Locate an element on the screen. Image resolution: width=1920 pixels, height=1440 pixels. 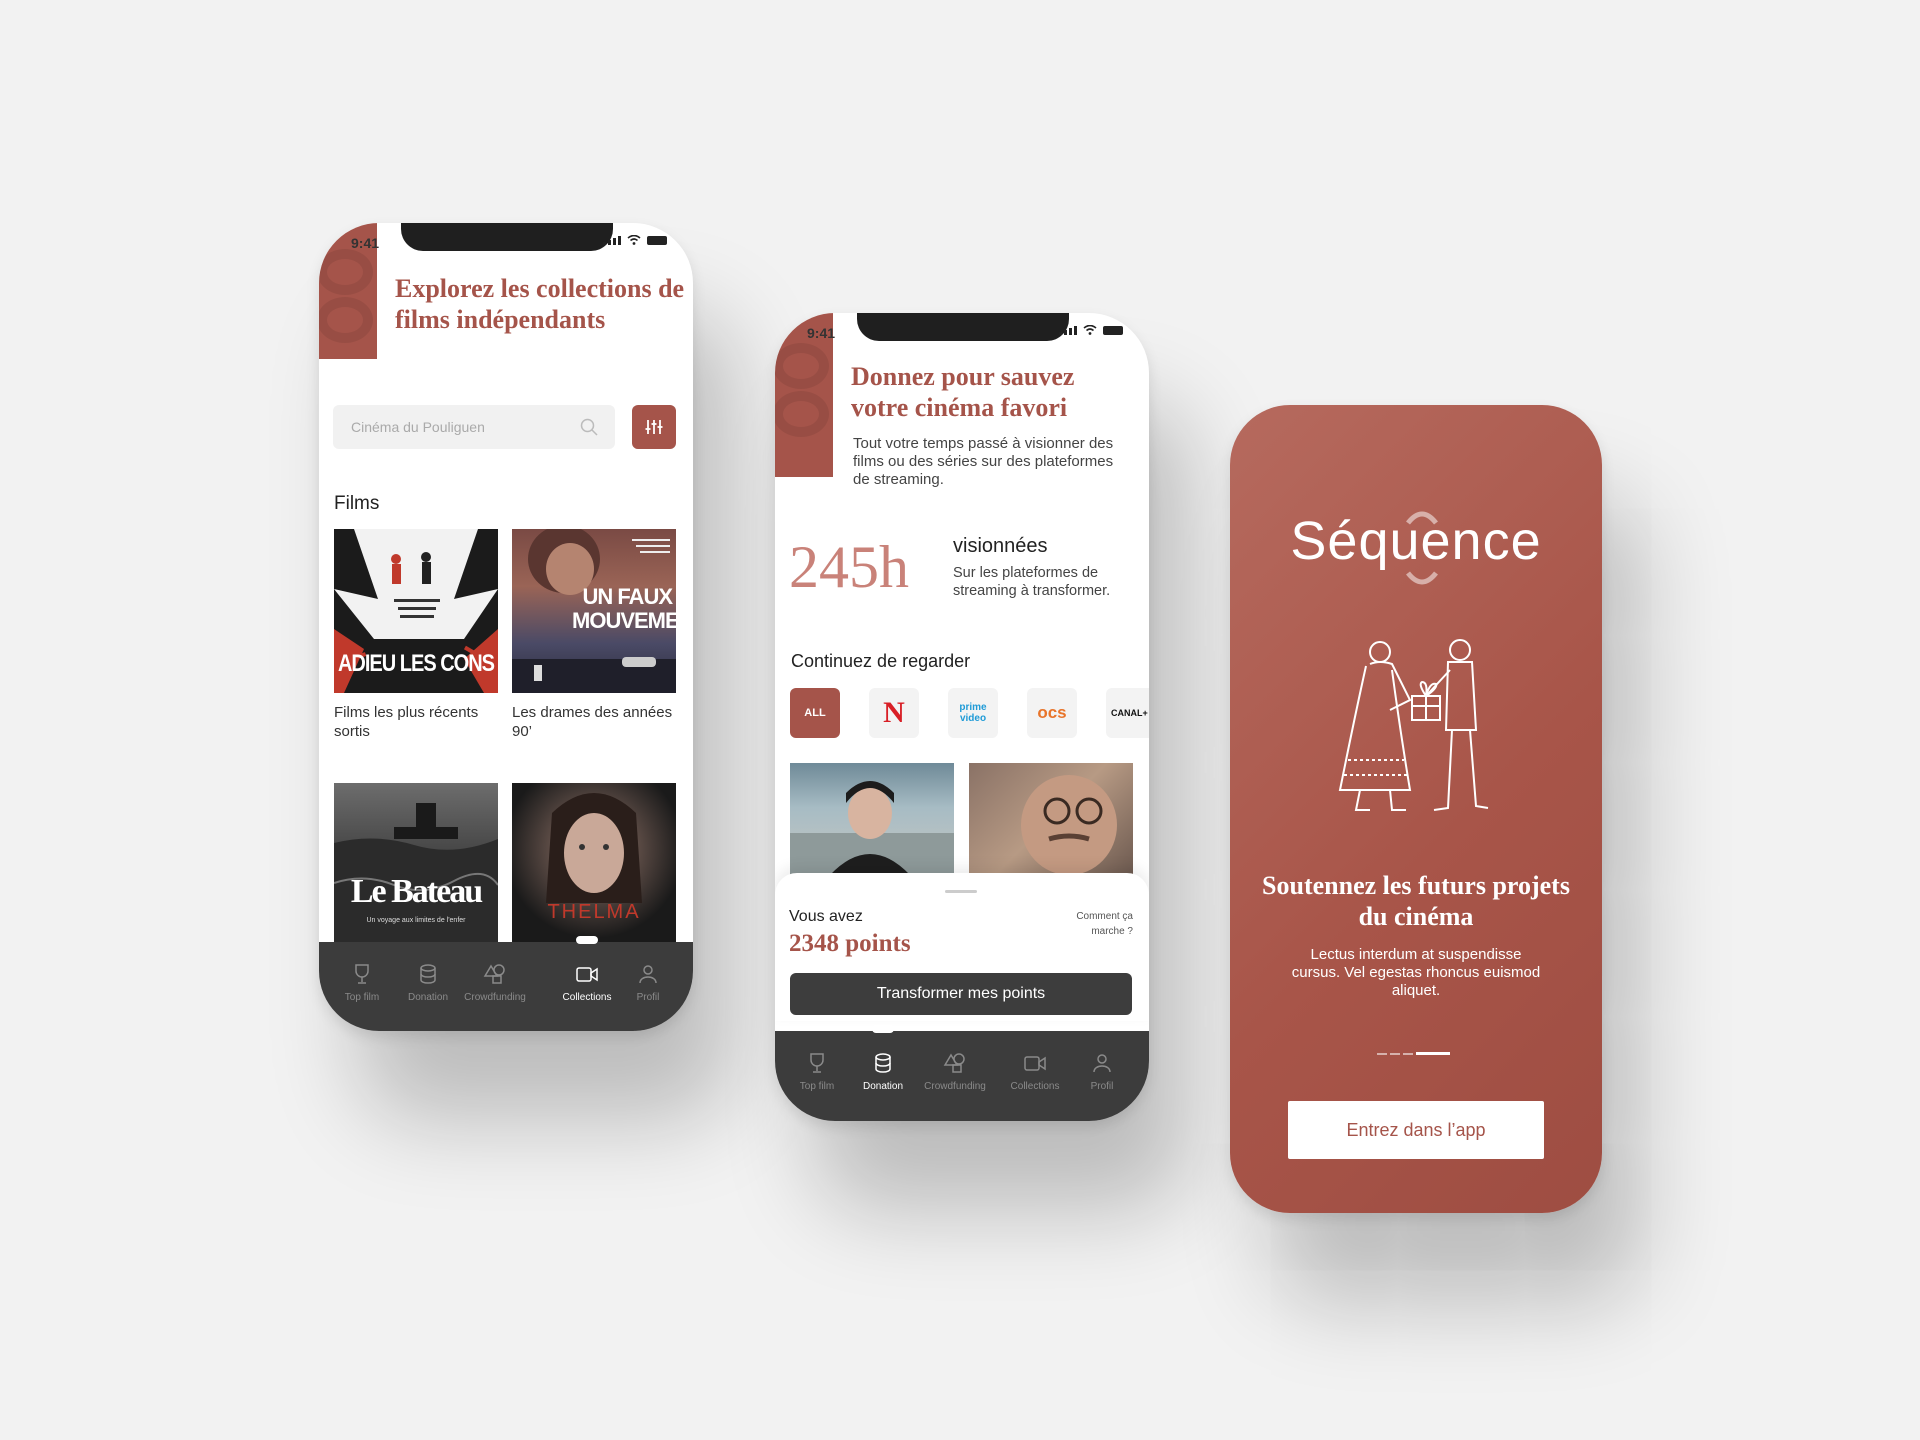
how-it-works-link: Comment ça marche ? is located at coordinates (1093, 924).